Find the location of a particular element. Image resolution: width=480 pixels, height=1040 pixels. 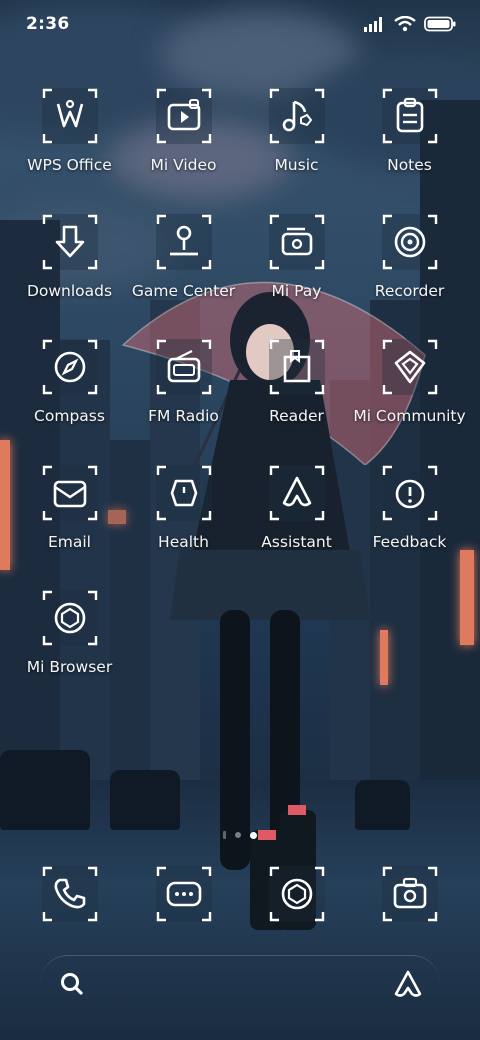

bottom-bar is located at coordinates (240, 983).